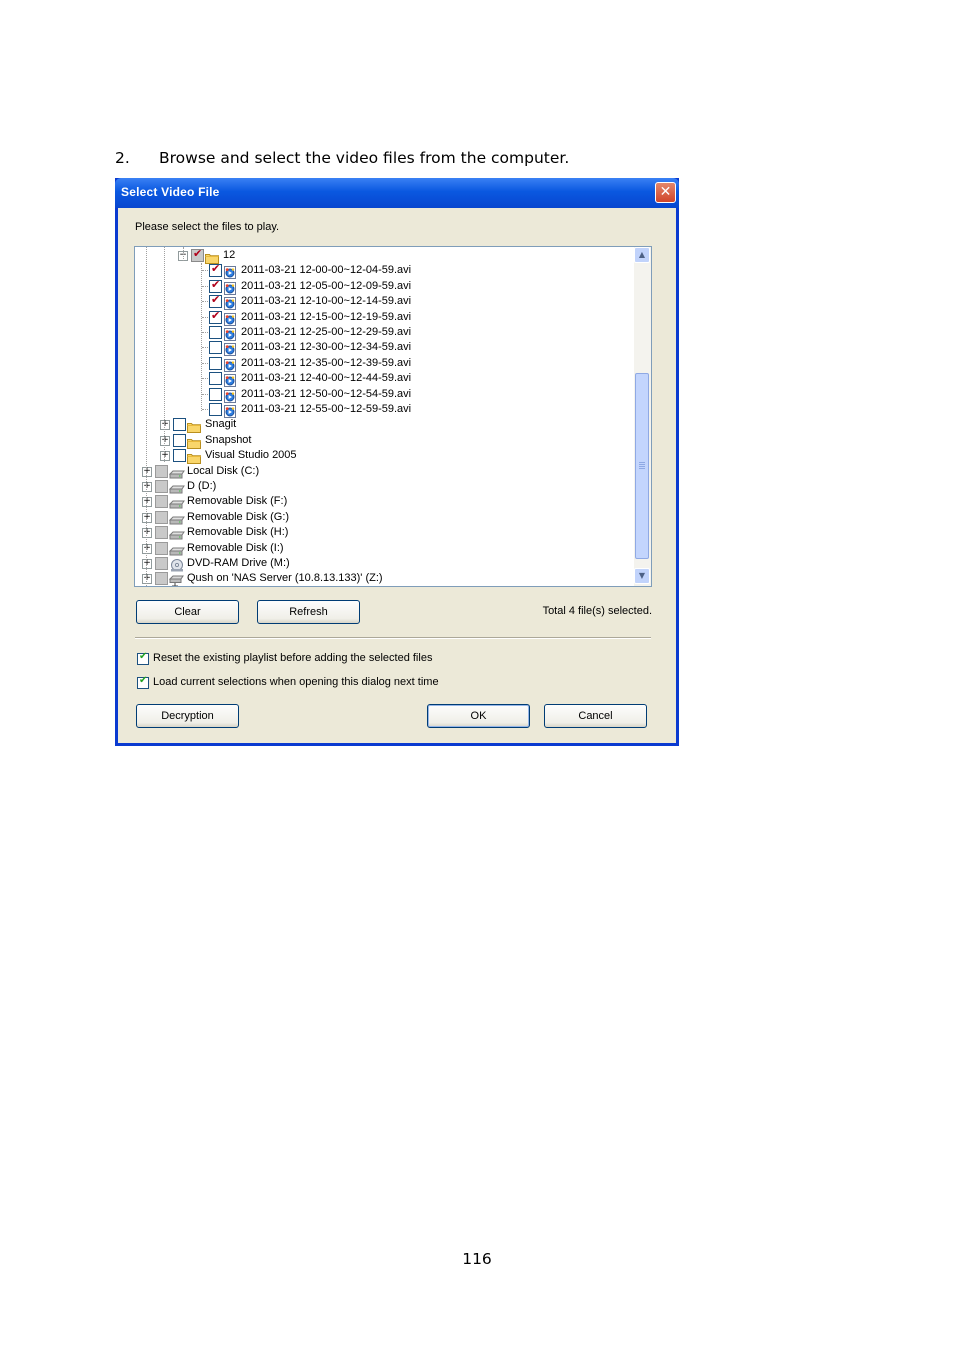  What do you see at coordinates (642, 466) in the screenshot?
I see `scroll-thumb` at bounding box center [642, 466].